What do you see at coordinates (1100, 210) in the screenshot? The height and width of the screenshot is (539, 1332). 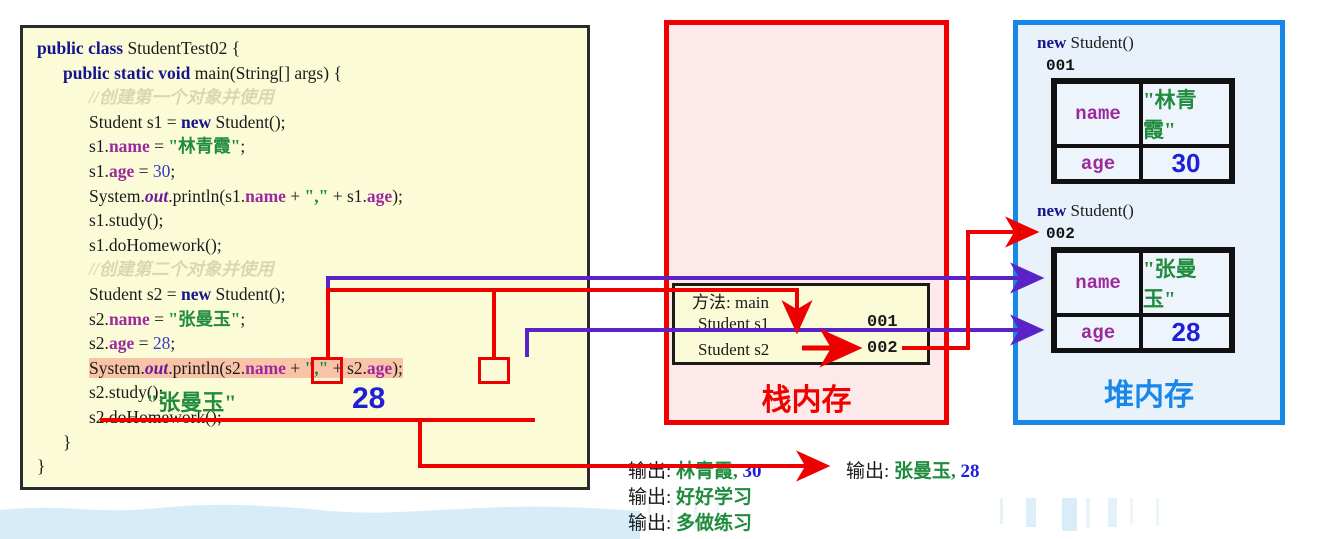 I see `heap-object-2-new-rest: Student()` at bounding box center [1100, 210].